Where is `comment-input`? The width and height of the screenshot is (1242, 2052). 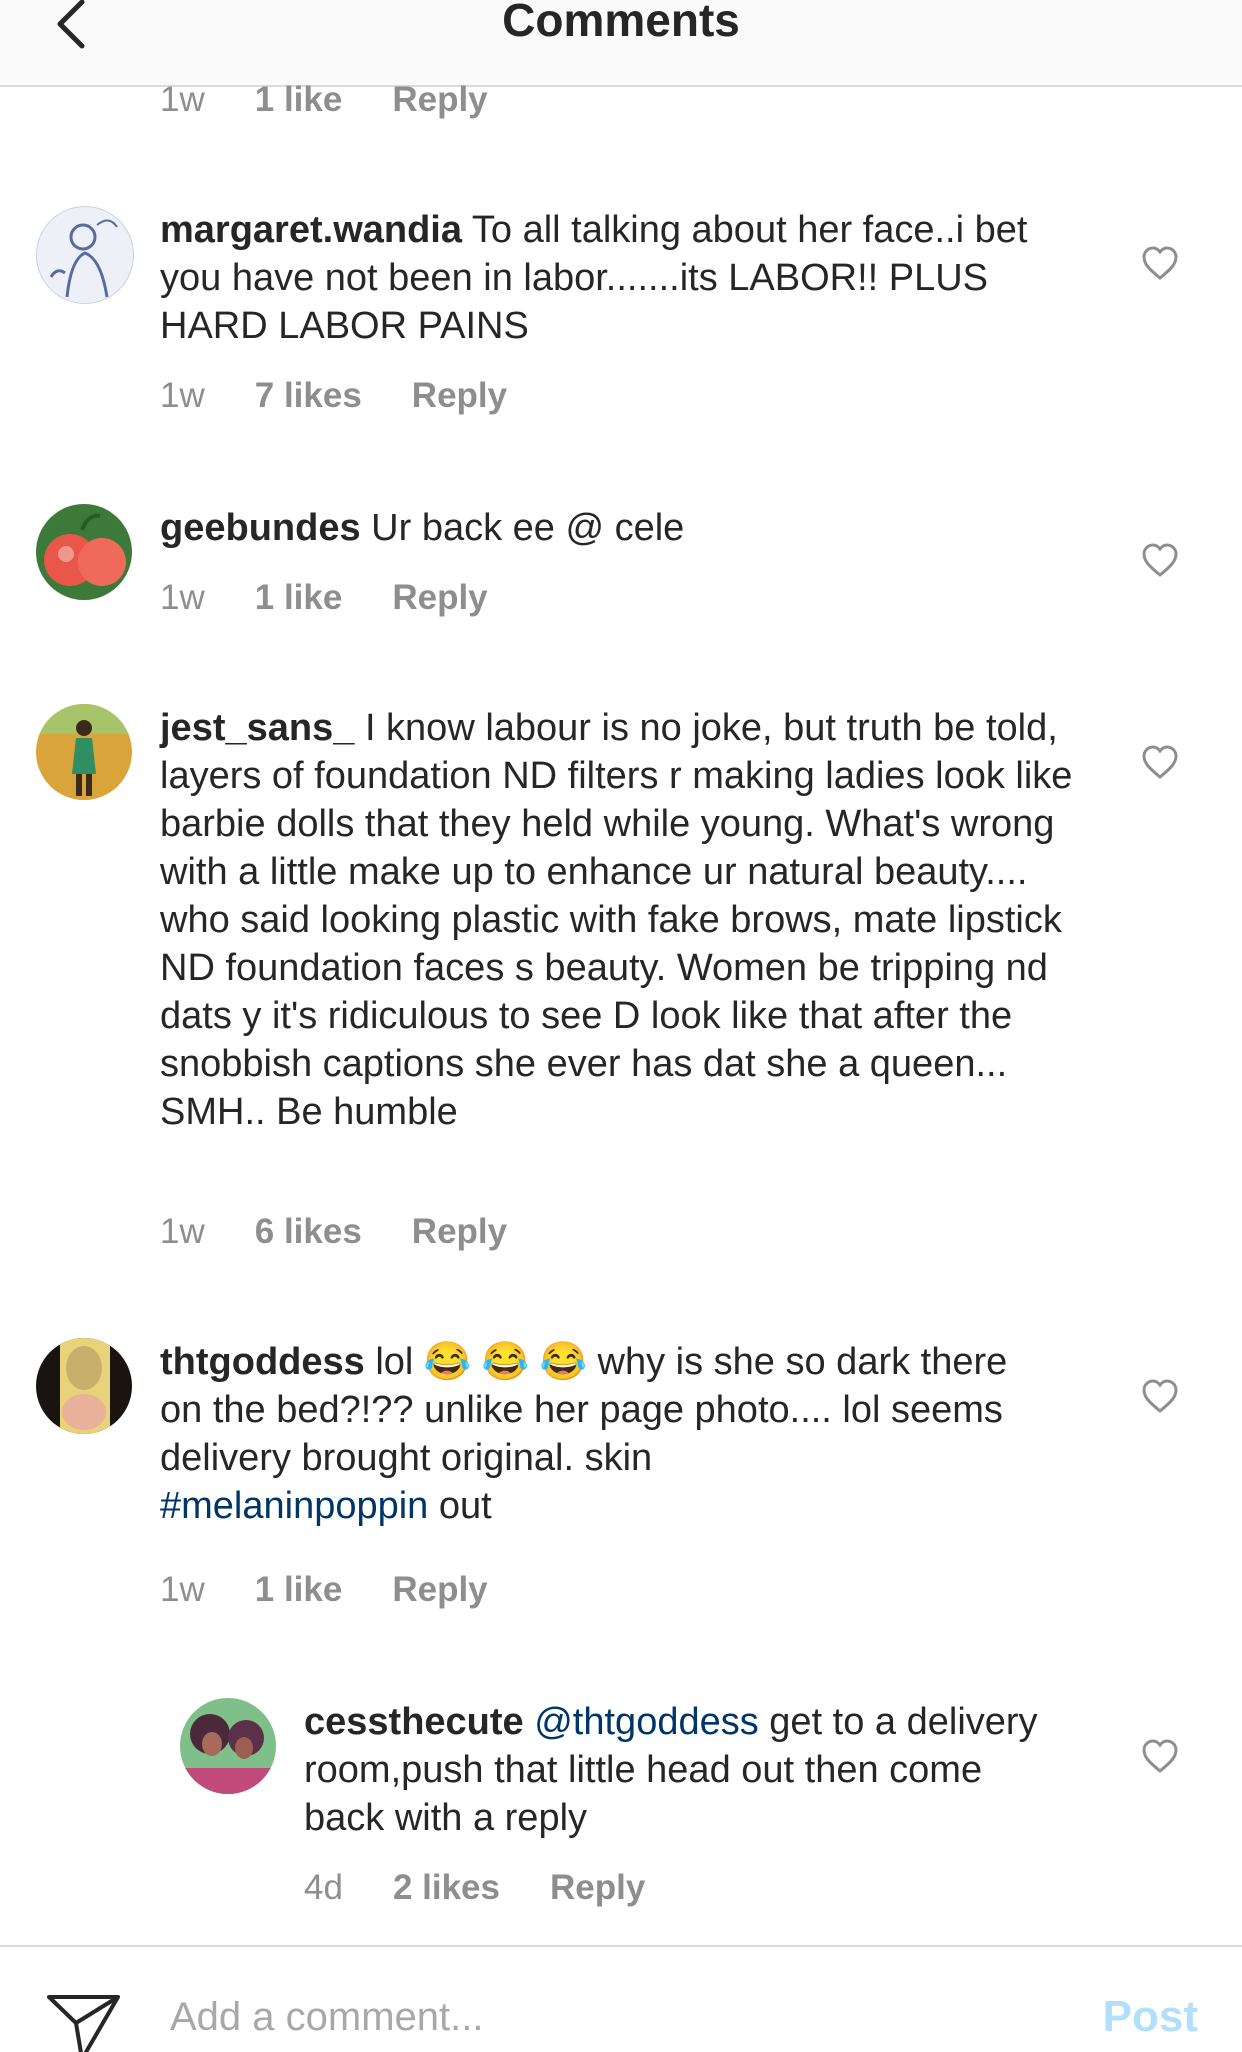 comment-input is located at coordinates (590, 2017).